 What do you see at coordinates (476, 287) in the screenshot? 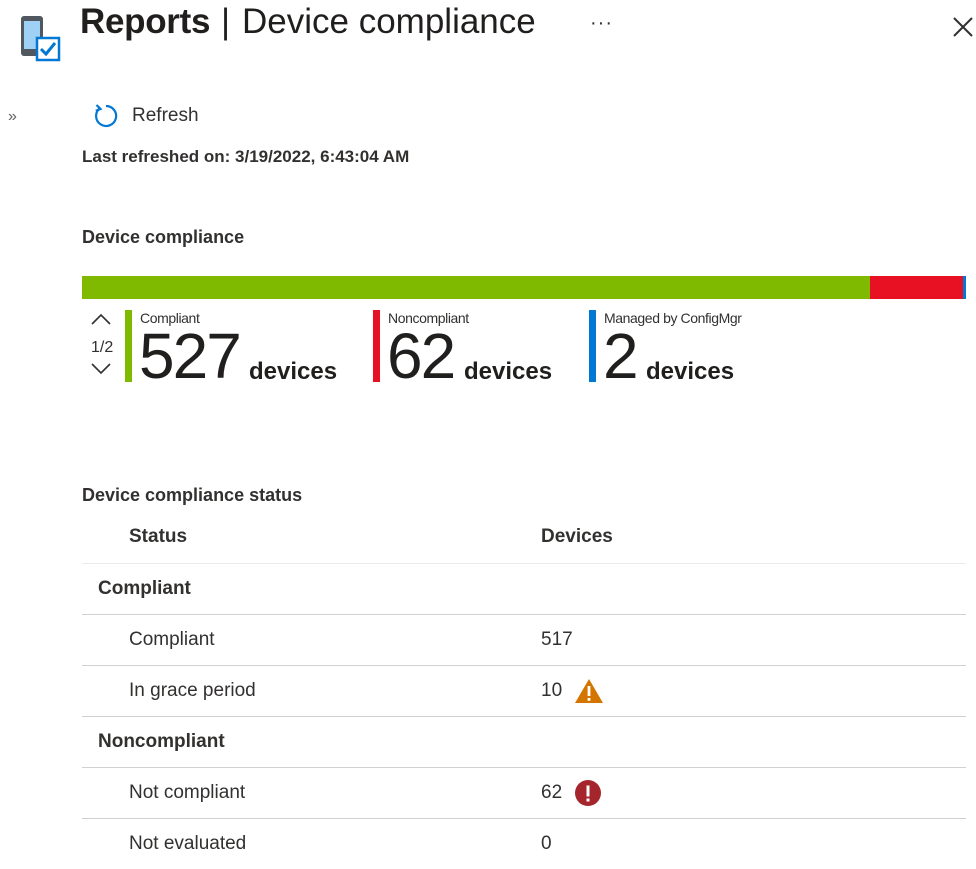
I see `bar-segment-compliant` at bounding box center [476, 287].